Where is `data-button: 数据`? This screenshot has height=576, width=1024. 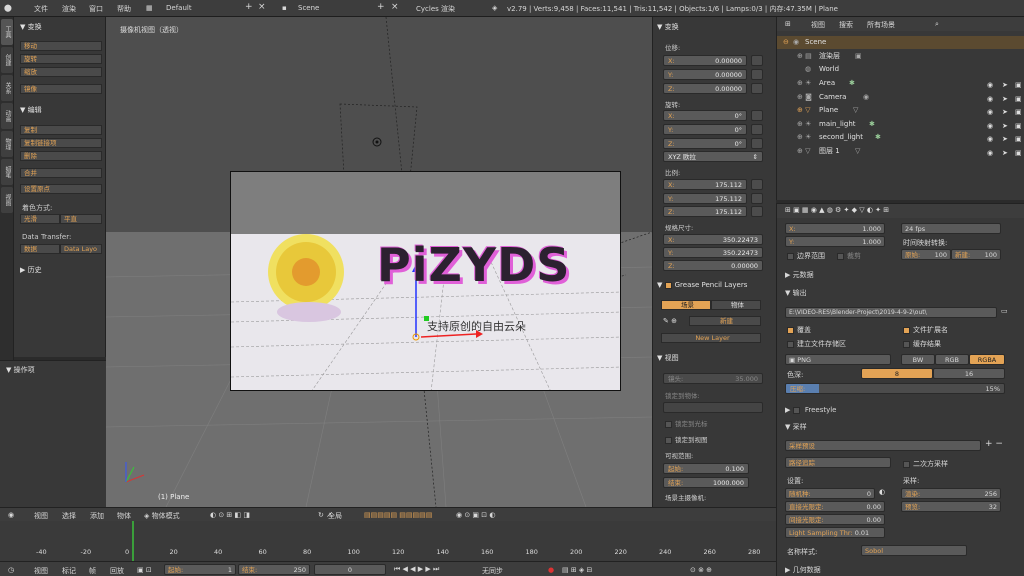 data-button: 数据 is located at coordinates (40, 249).